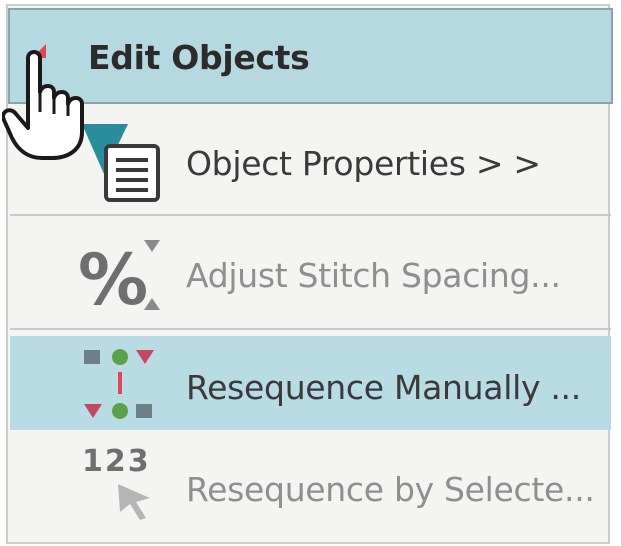 Image resolution: width=621 pixels, height=546 pixels. Describe the element at coordinates (310, 329) in the screenshot. I see `menu-separator` at that location.